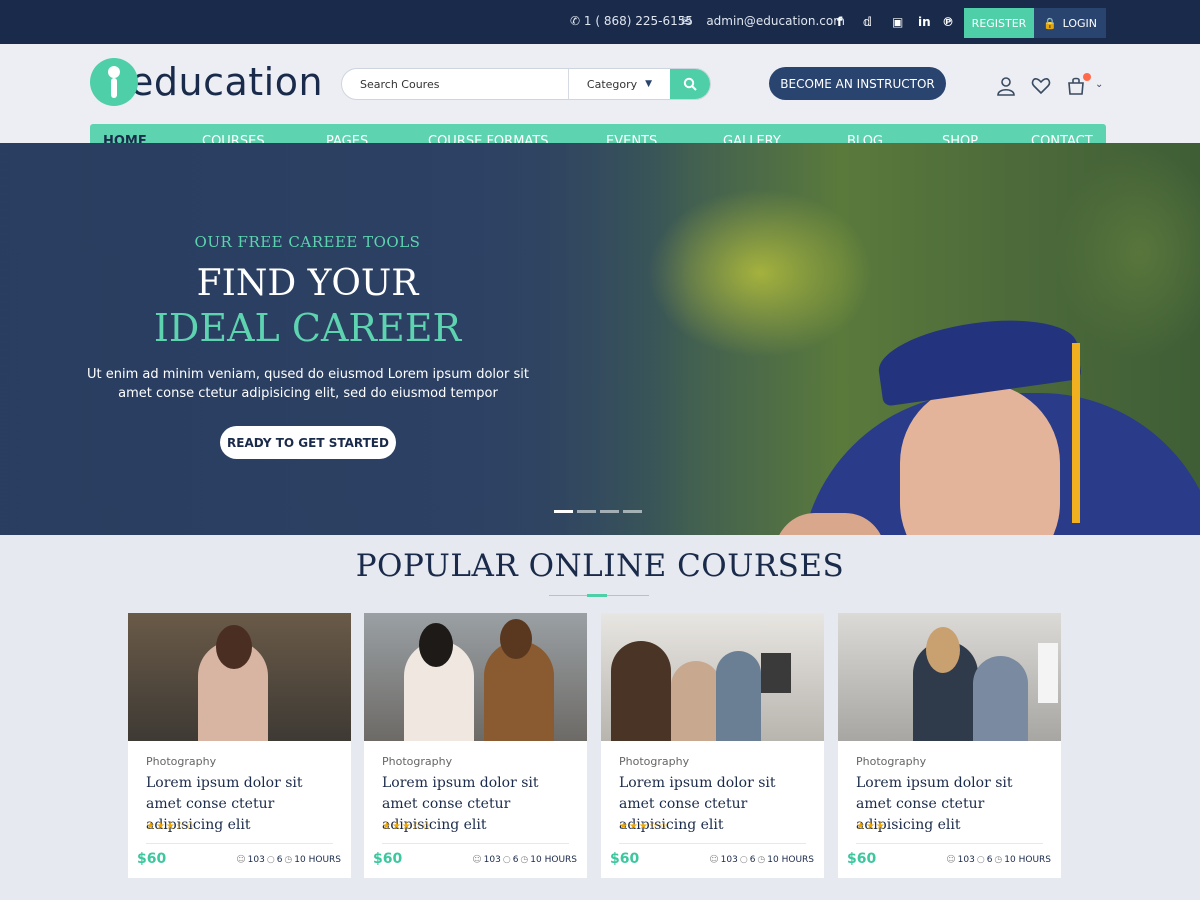  I want to click on logo-person-icon, so click(114, 82).